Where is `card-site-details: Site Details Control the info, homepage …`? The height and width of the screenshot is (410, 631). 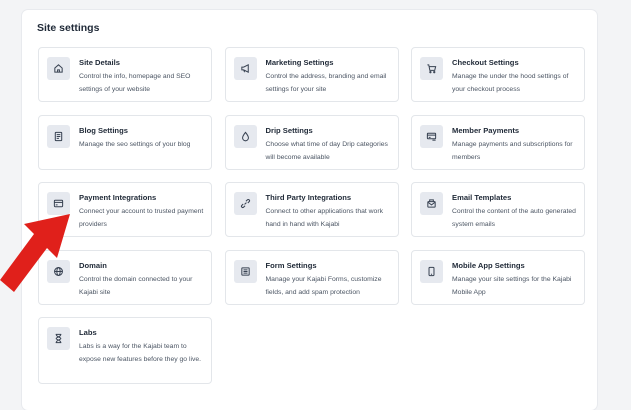
card-site-details: Site Details Control the info, homepage … is located at coordinates (125, 74).